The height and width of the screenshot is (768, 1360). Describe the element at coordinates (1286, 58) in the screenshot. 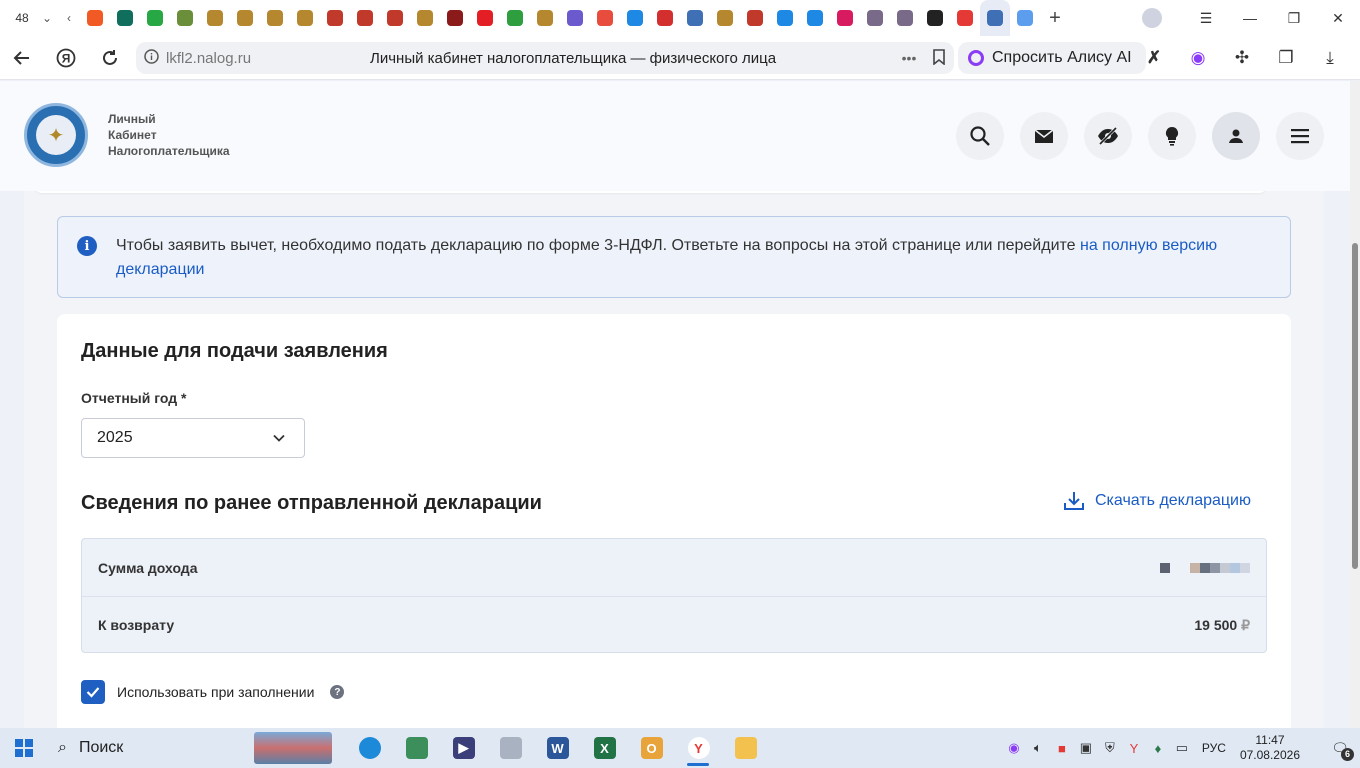

I see `collections-icon: ❐` at that location.